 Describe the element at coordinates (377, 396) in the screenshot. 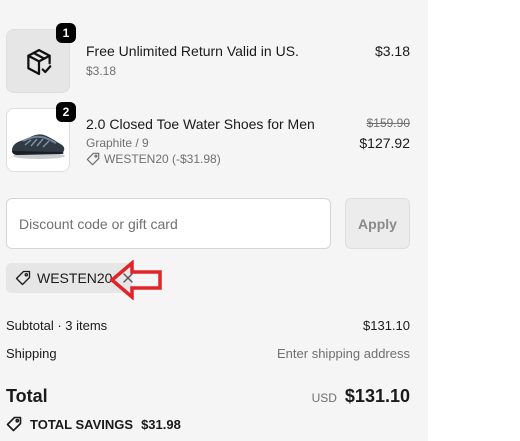

I see `total-value: $131.10` at that location.